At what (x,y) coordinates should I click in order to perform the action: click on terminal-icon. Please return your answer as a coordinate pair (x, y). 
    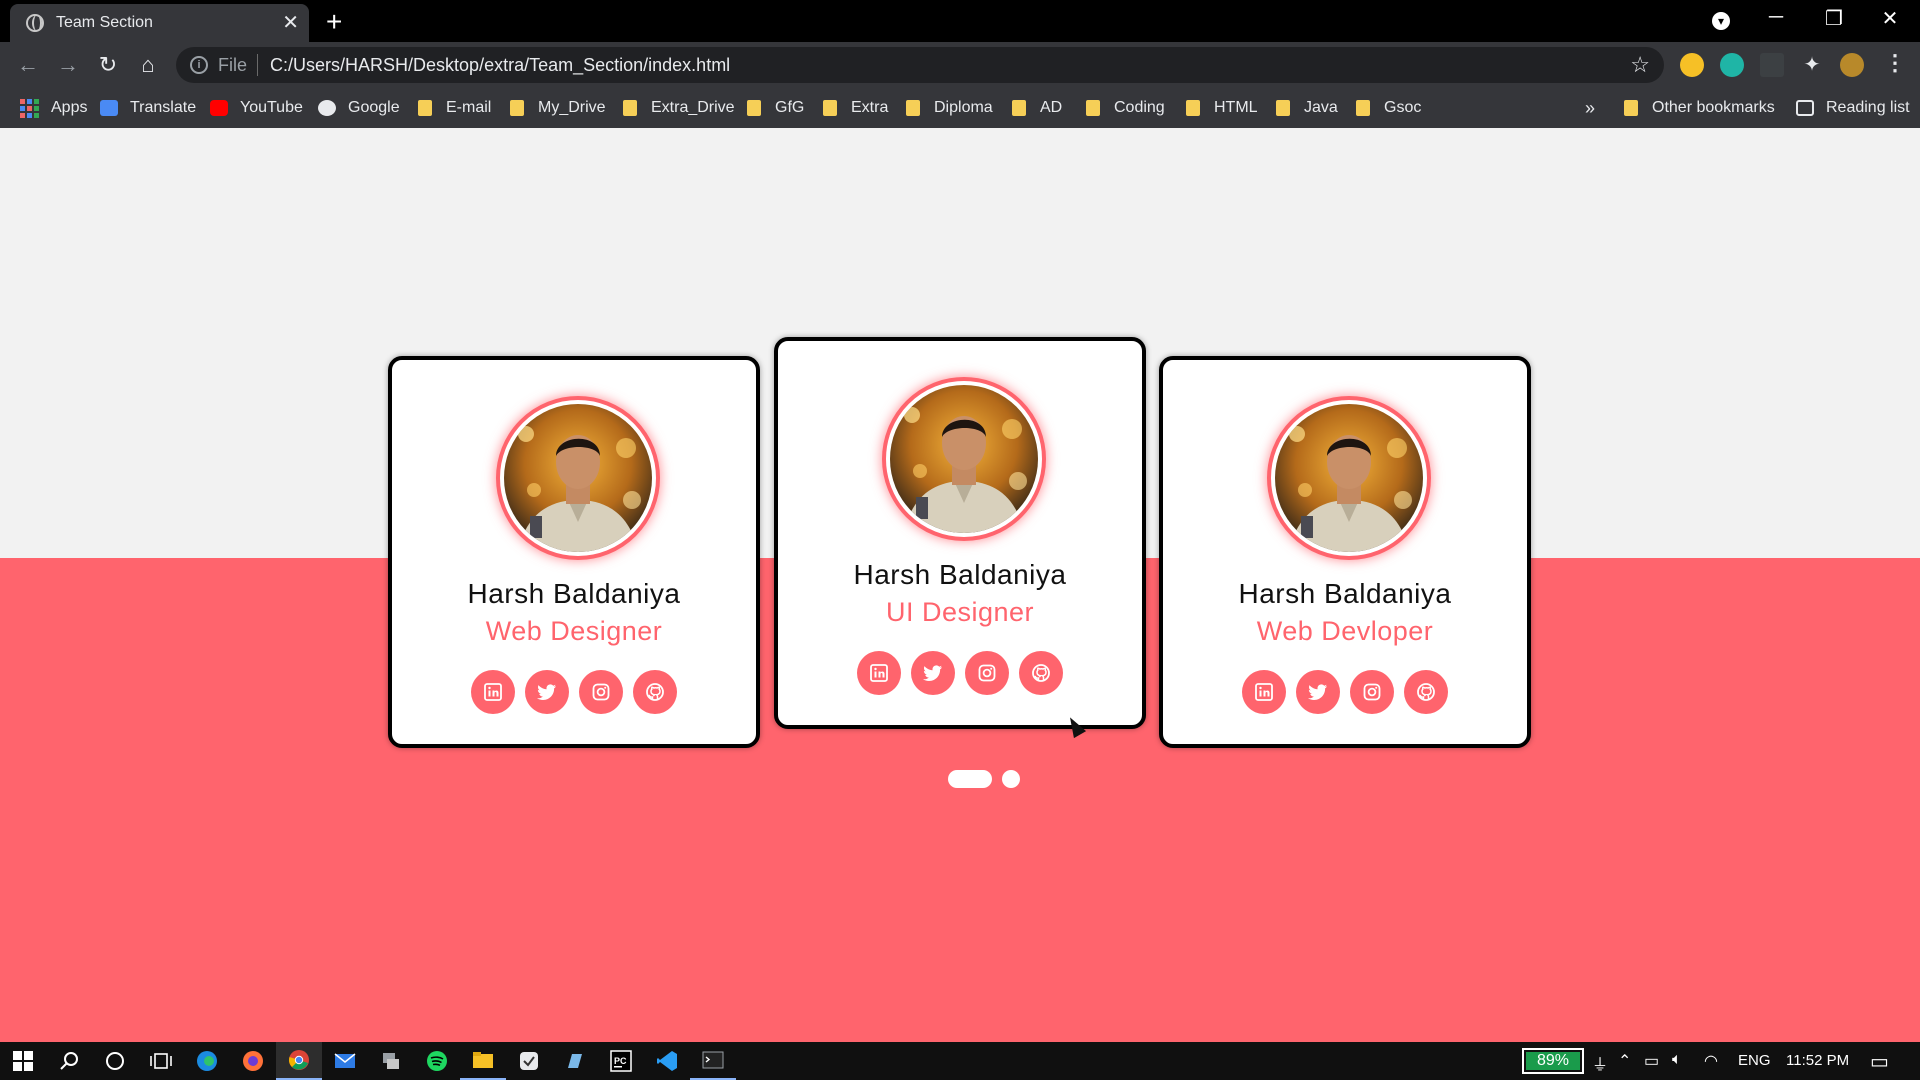
    Looking at the image, I should click on (713, 1061).